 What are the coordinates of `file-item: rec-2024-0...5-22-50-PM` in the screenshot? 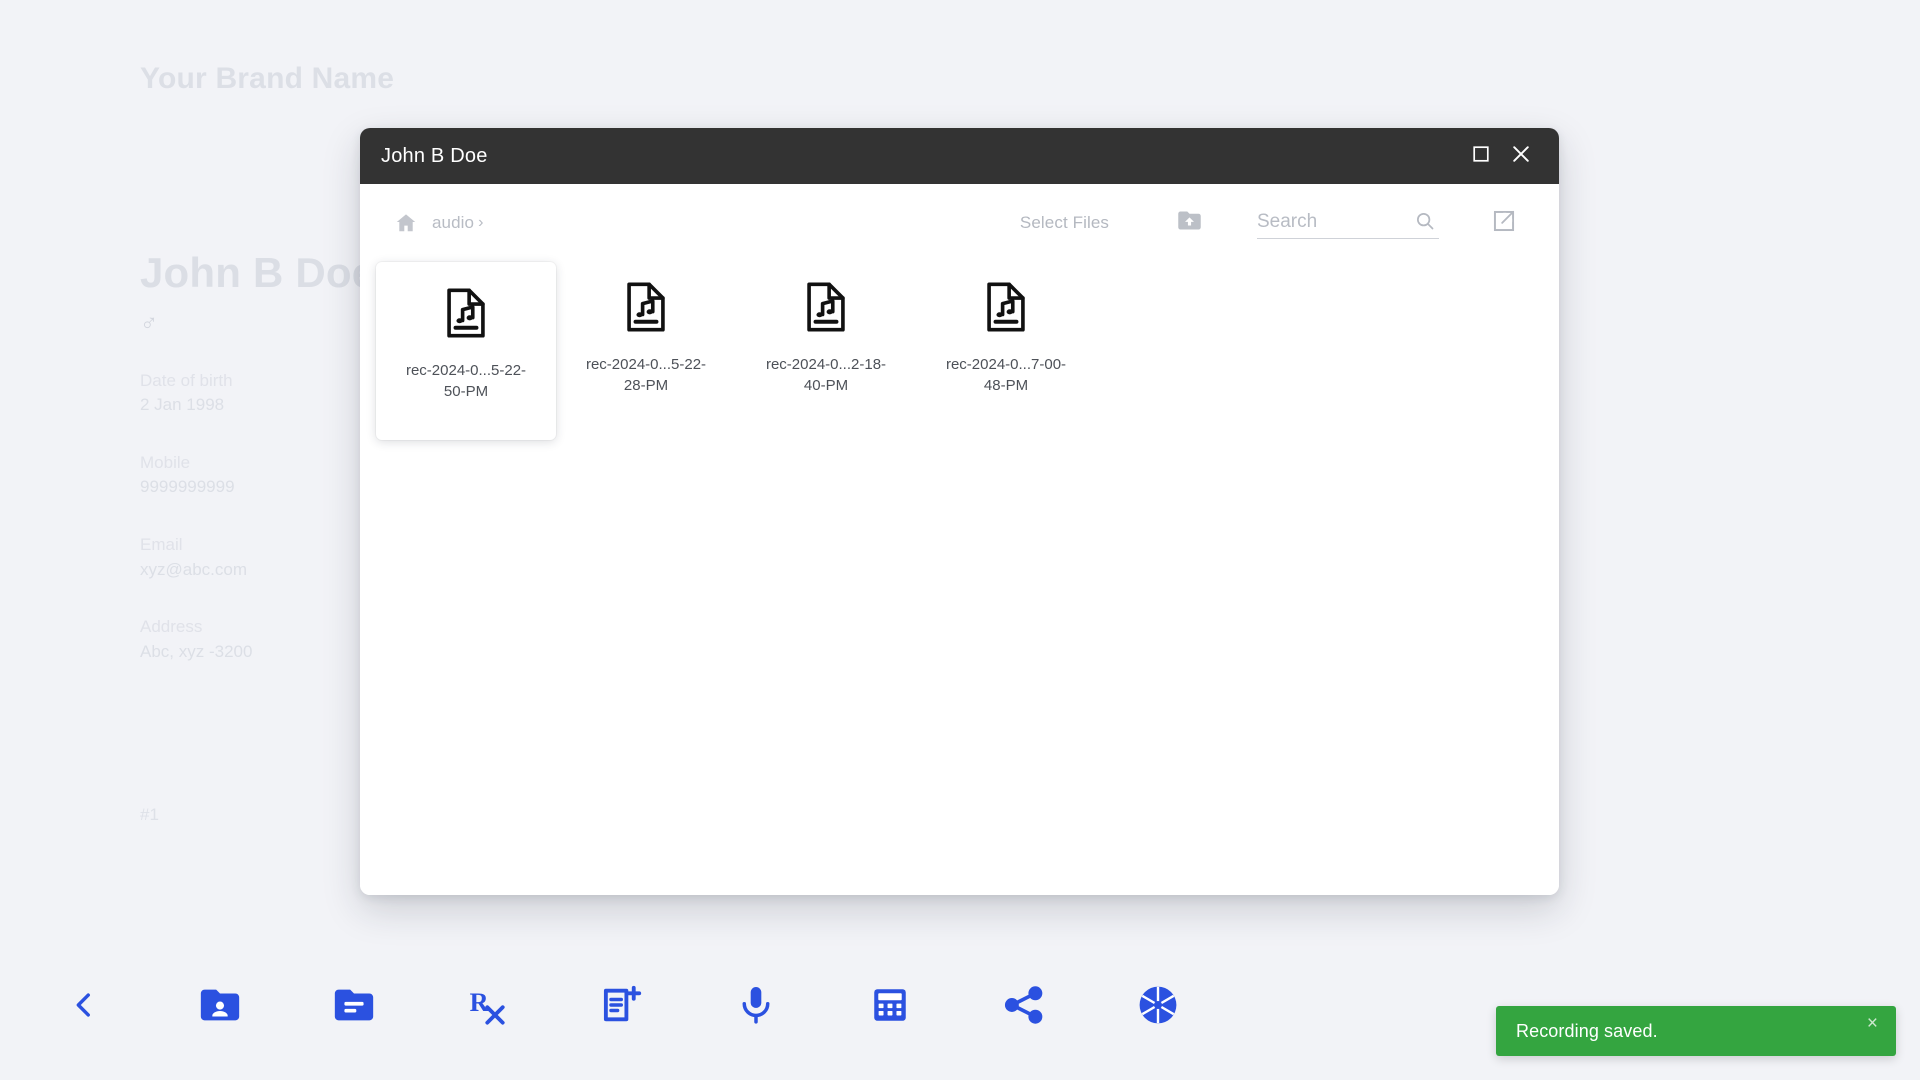 It's located at (466, 351).